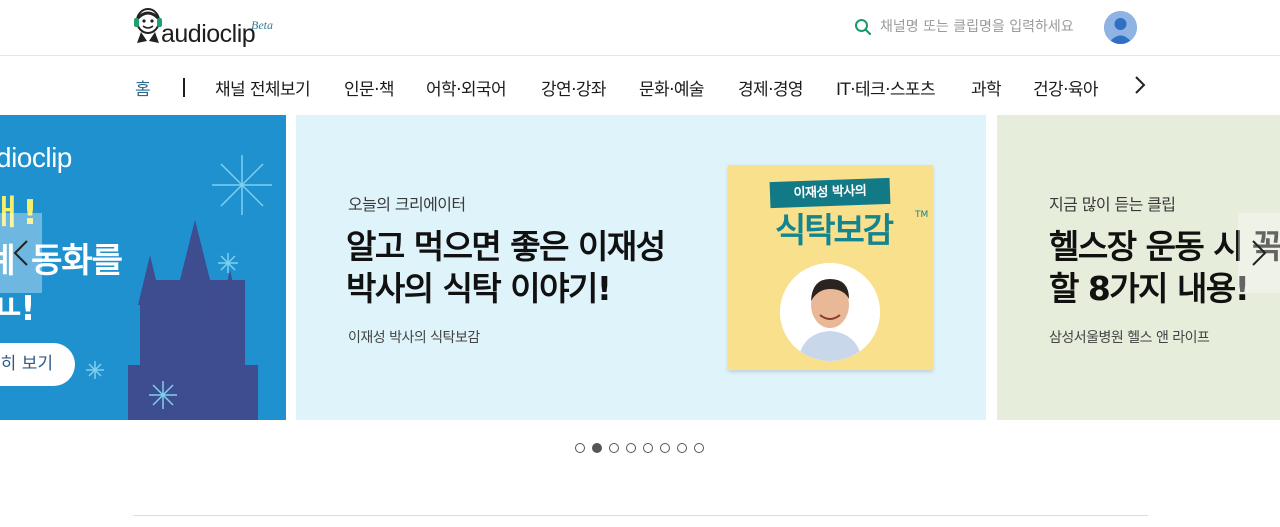 Image resolution: width=1280 pixels, height=527 pixels. I want to click on banner-brand: dioclip, so click(36, 157).